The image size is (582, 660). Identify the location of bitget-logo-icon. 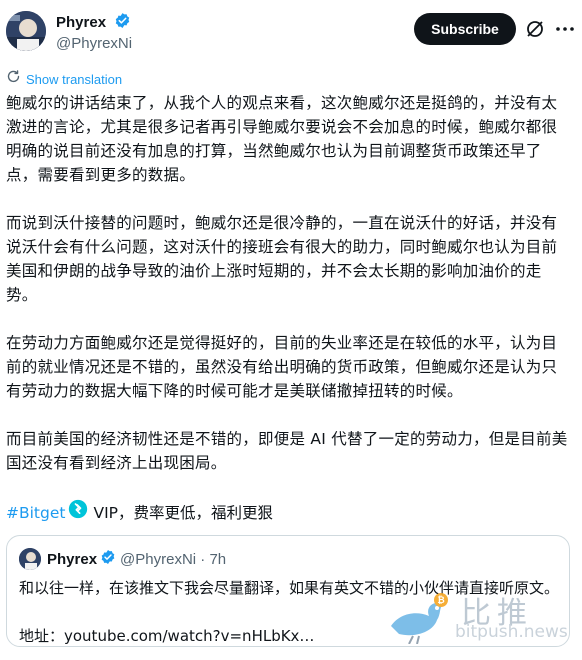
(78, 512).